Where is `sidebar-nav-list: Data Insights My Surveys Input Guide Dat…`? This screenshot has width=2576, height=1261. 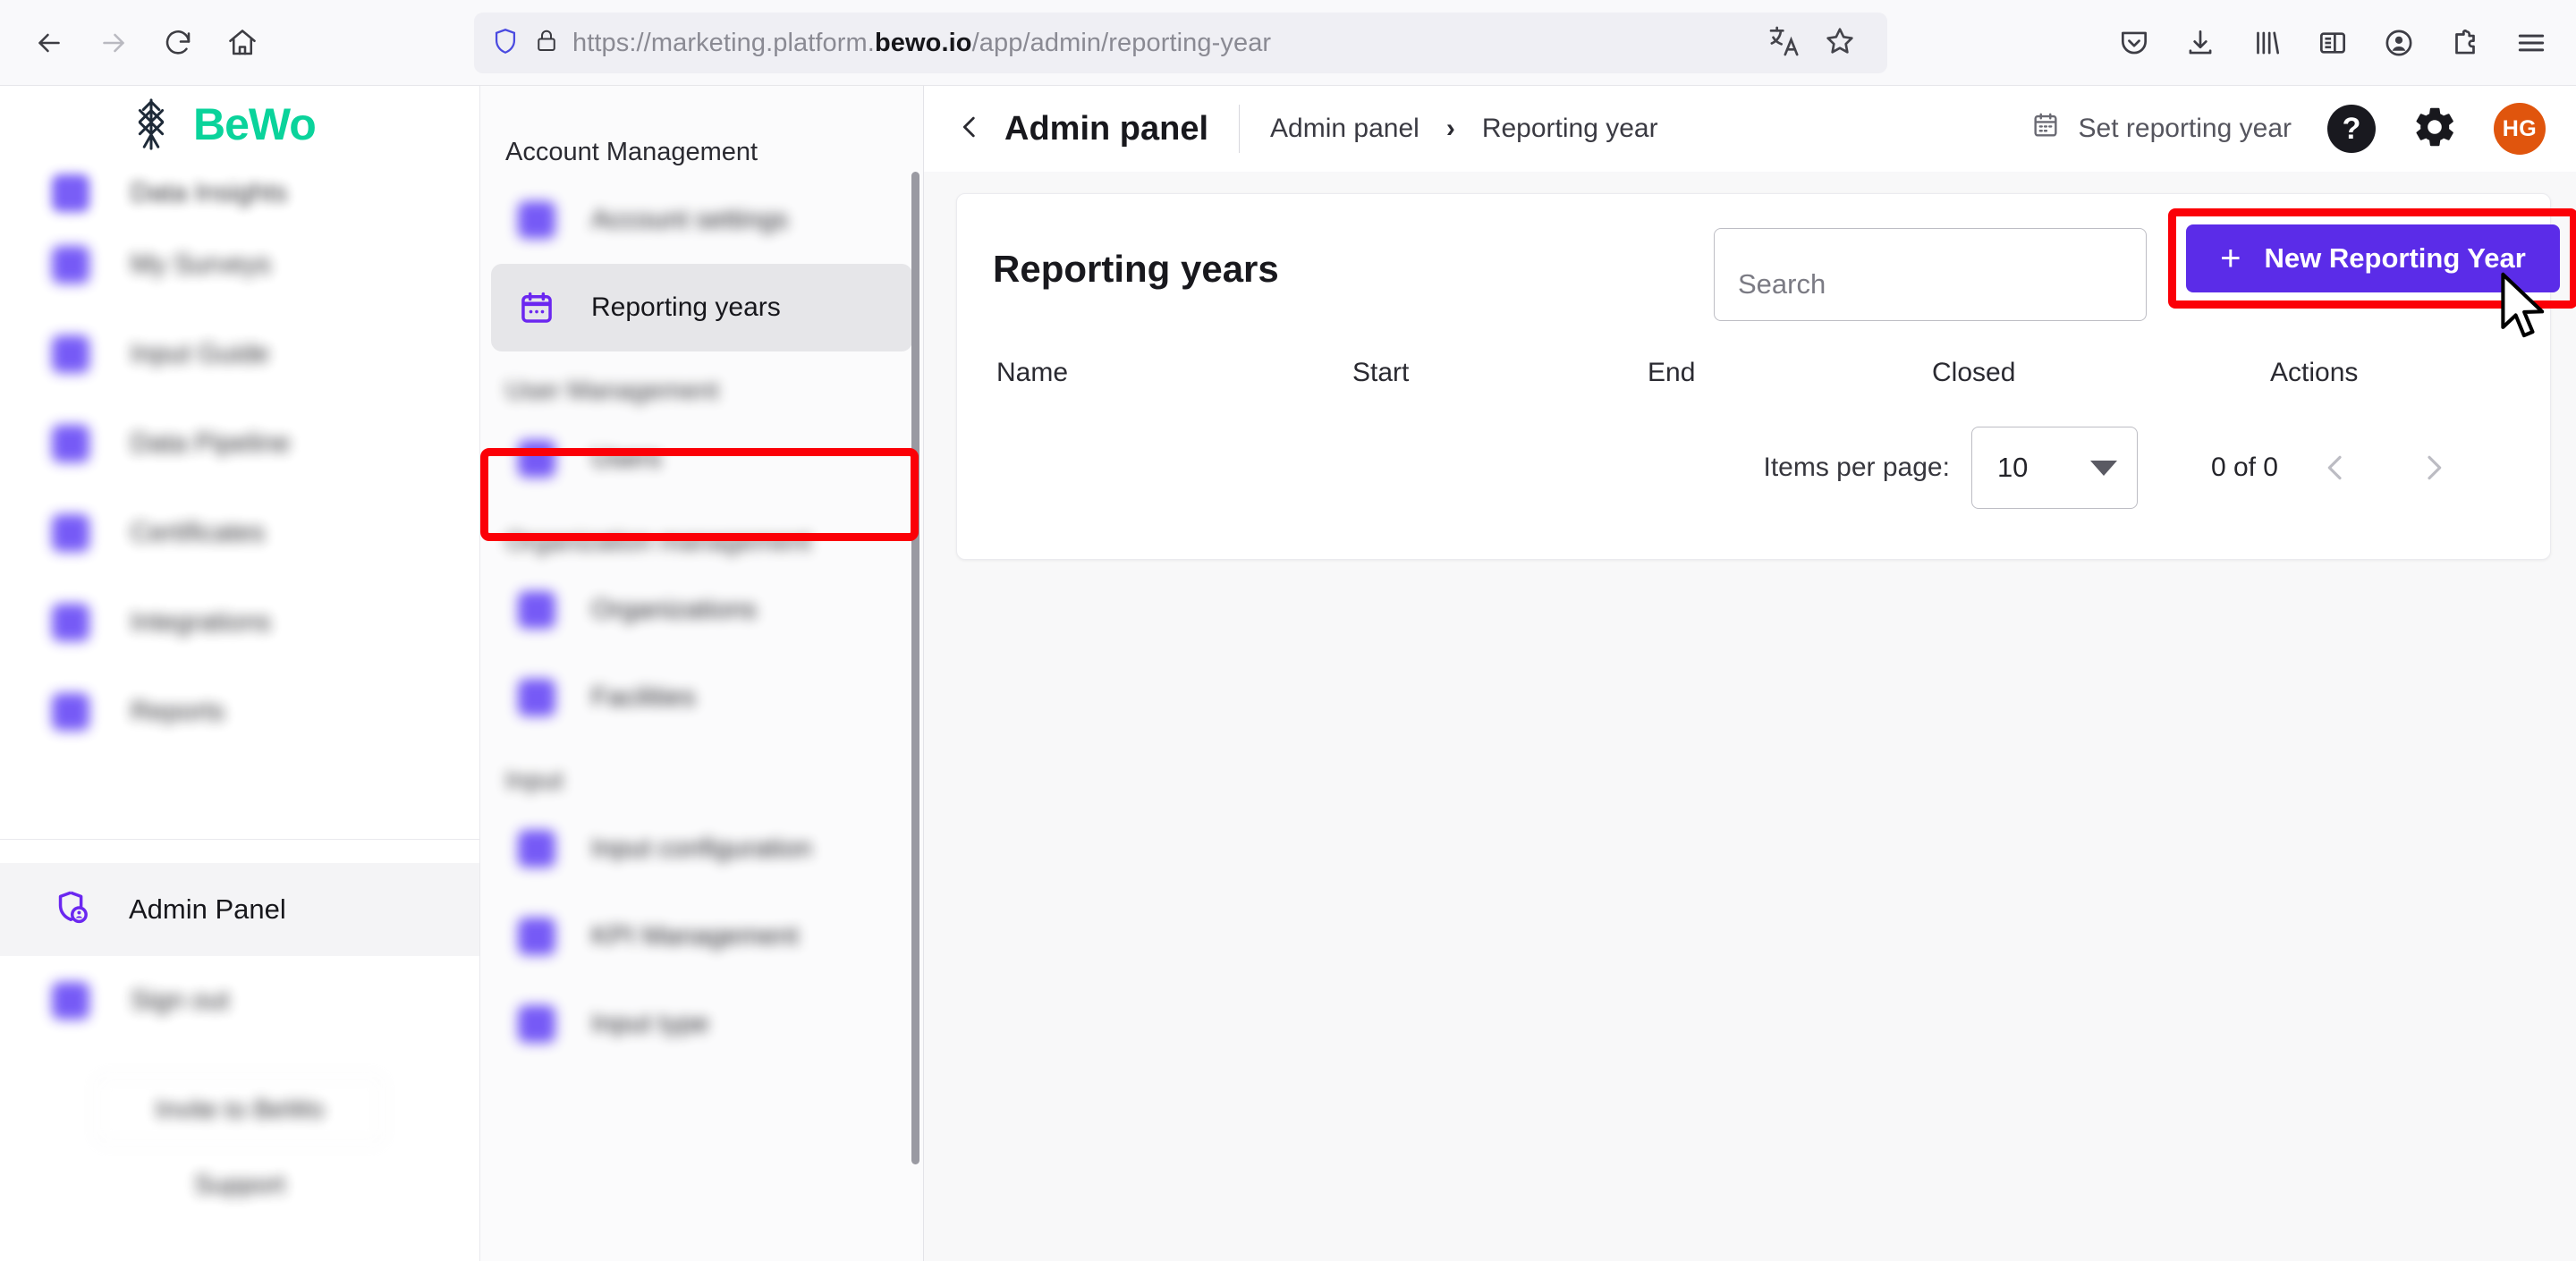
sidebar-nav-list: Data Insights My Surveys Input Guide Dat… is located at coordinates (239, 460).